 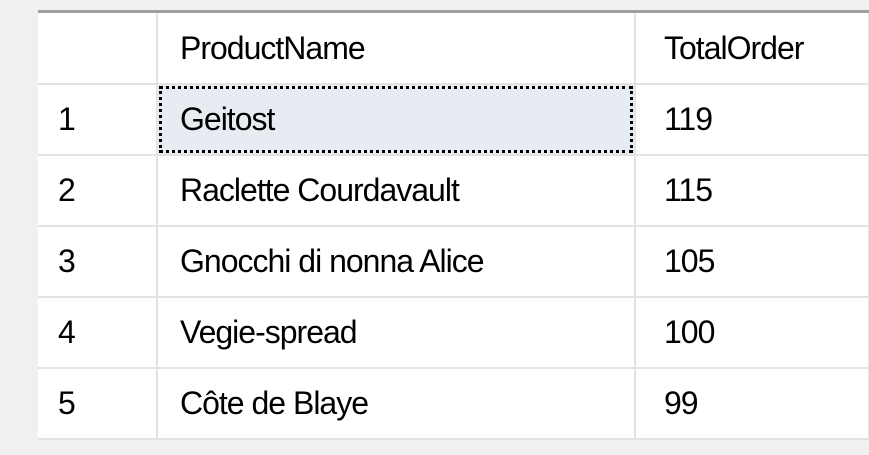 What do you see at coordinates (98, 262) in the screenshot?
I see `row-number: 3` at bounding box center [98, 262].